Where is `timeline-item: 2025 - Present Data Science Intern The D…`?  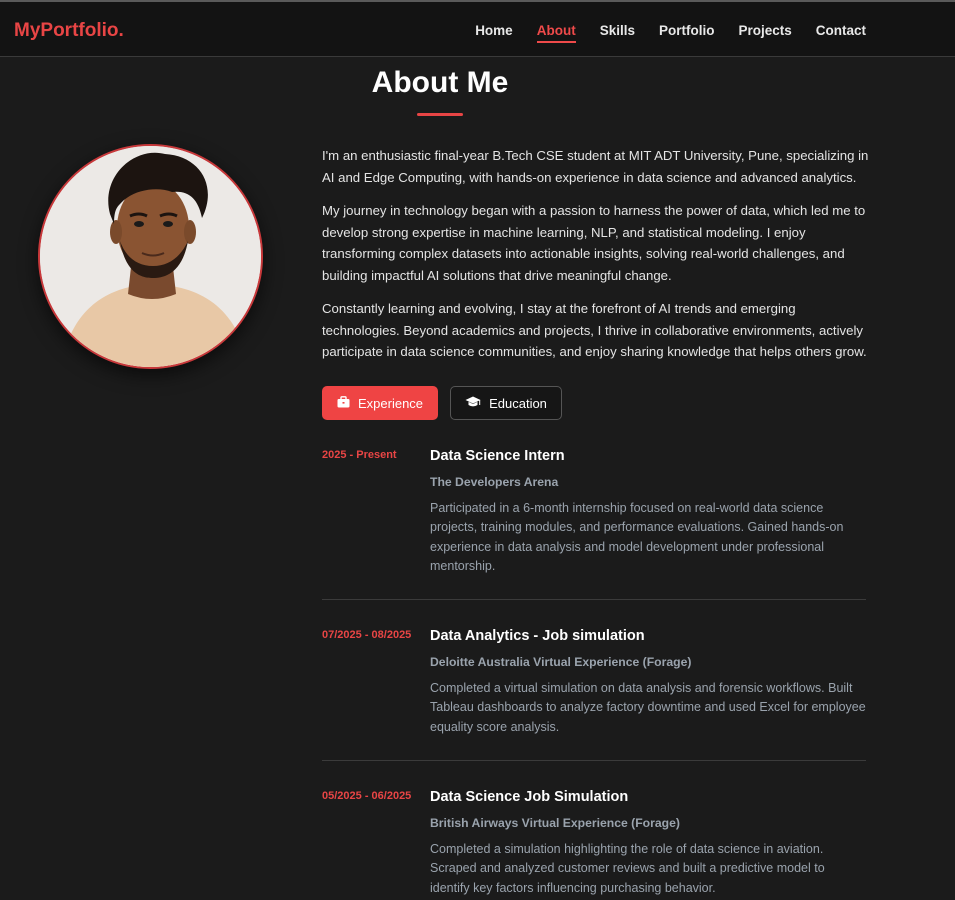 timeline-item: 2025 - Present Data Science Intern The D… is located at coordinates (594, 519).